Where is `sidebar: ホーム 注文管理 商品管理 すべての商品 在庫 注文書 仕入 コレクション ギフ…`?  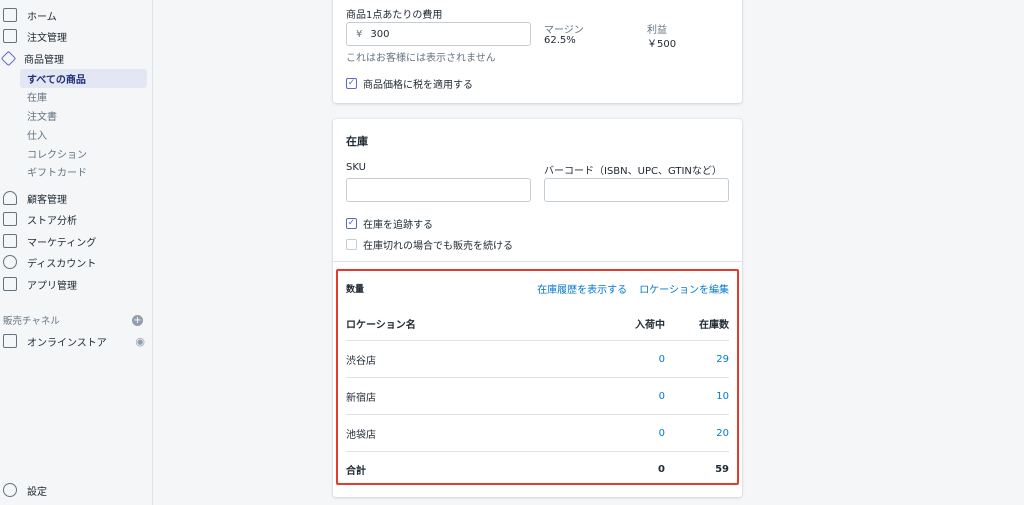
sidebar: ホーム 注文管理 商品管理 すべての商品 在庫 注文書 仕入 コレクション ギフ… is located at coordinates (76, 252).